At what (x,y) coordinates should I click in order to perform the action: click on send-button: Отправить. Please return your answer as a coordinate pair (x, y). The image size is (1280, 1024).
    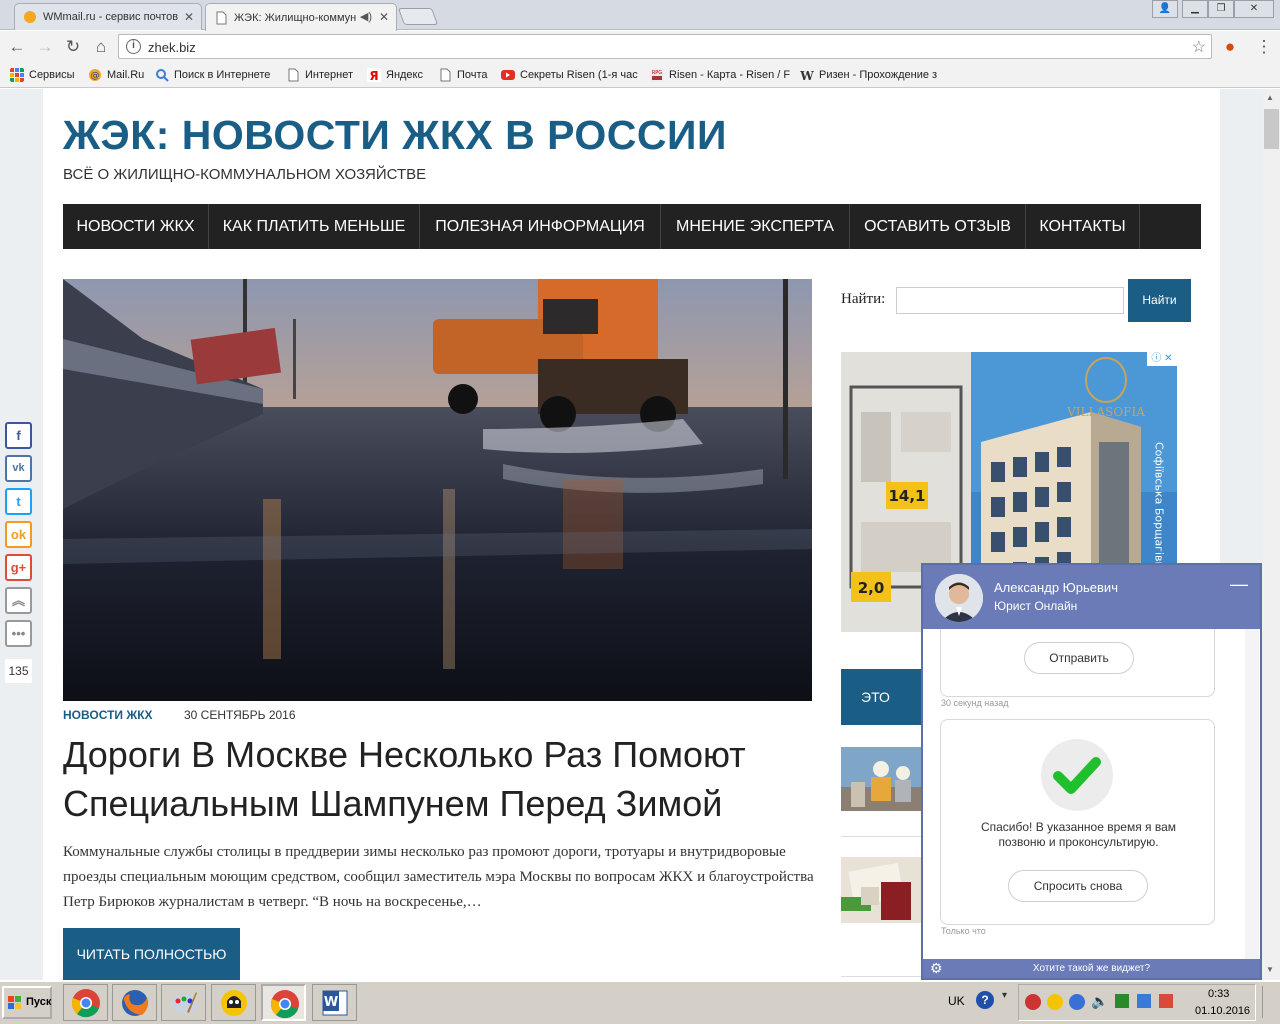
    Looking at the image, I should click on (1079, 658).